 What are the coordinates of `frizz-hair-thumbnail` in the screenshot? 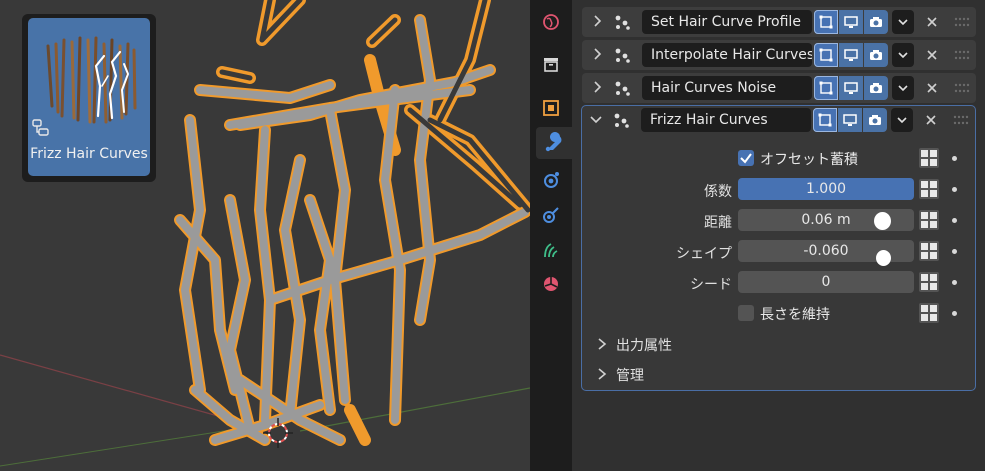 It's located at (90, 78).